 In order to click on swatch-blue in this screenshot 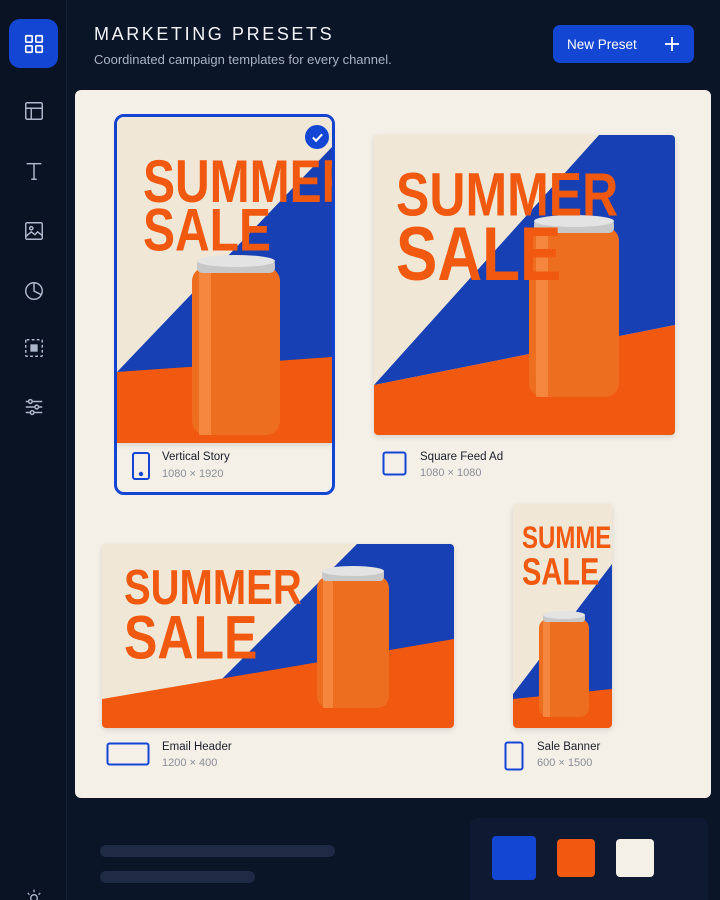, I will do `click(514, 858)`.